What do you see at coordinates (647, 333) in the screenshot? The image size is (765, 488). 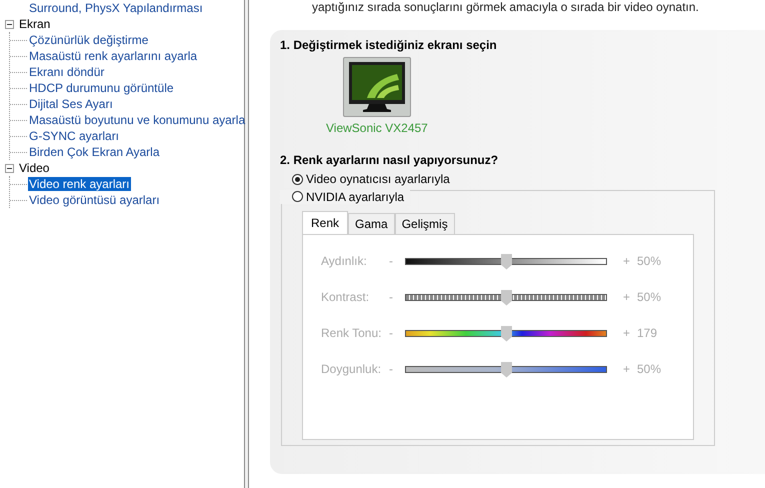 I see `slider-value: 179` at bounding box center [647, 333].